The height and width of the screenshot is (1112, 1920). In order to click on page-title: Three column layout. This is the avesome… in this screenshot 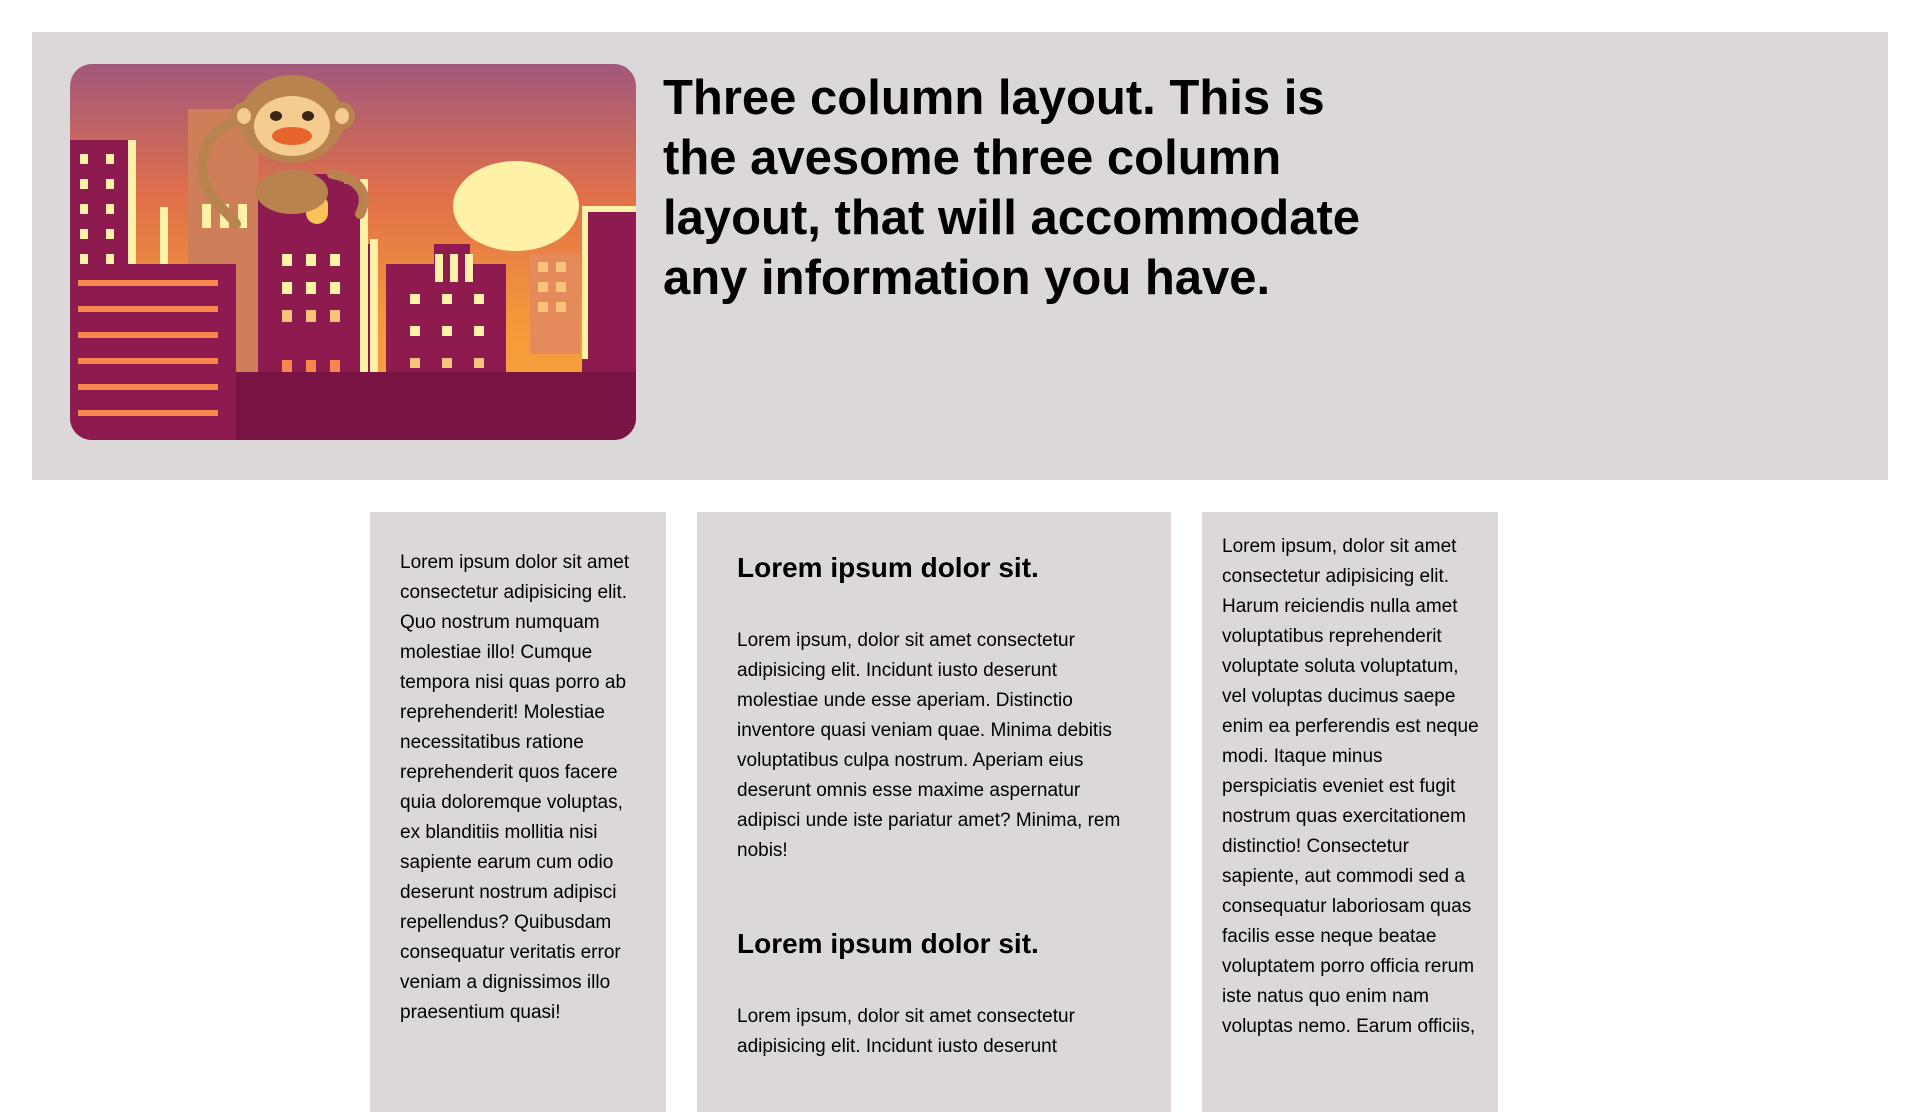, I will do `click(1012, 188)`.